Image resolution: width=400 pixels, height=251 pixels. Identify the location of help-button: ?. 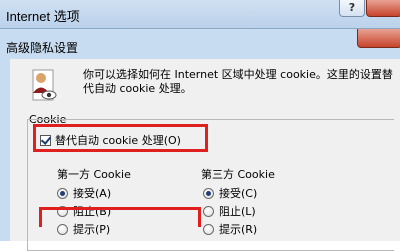
(352, 8).